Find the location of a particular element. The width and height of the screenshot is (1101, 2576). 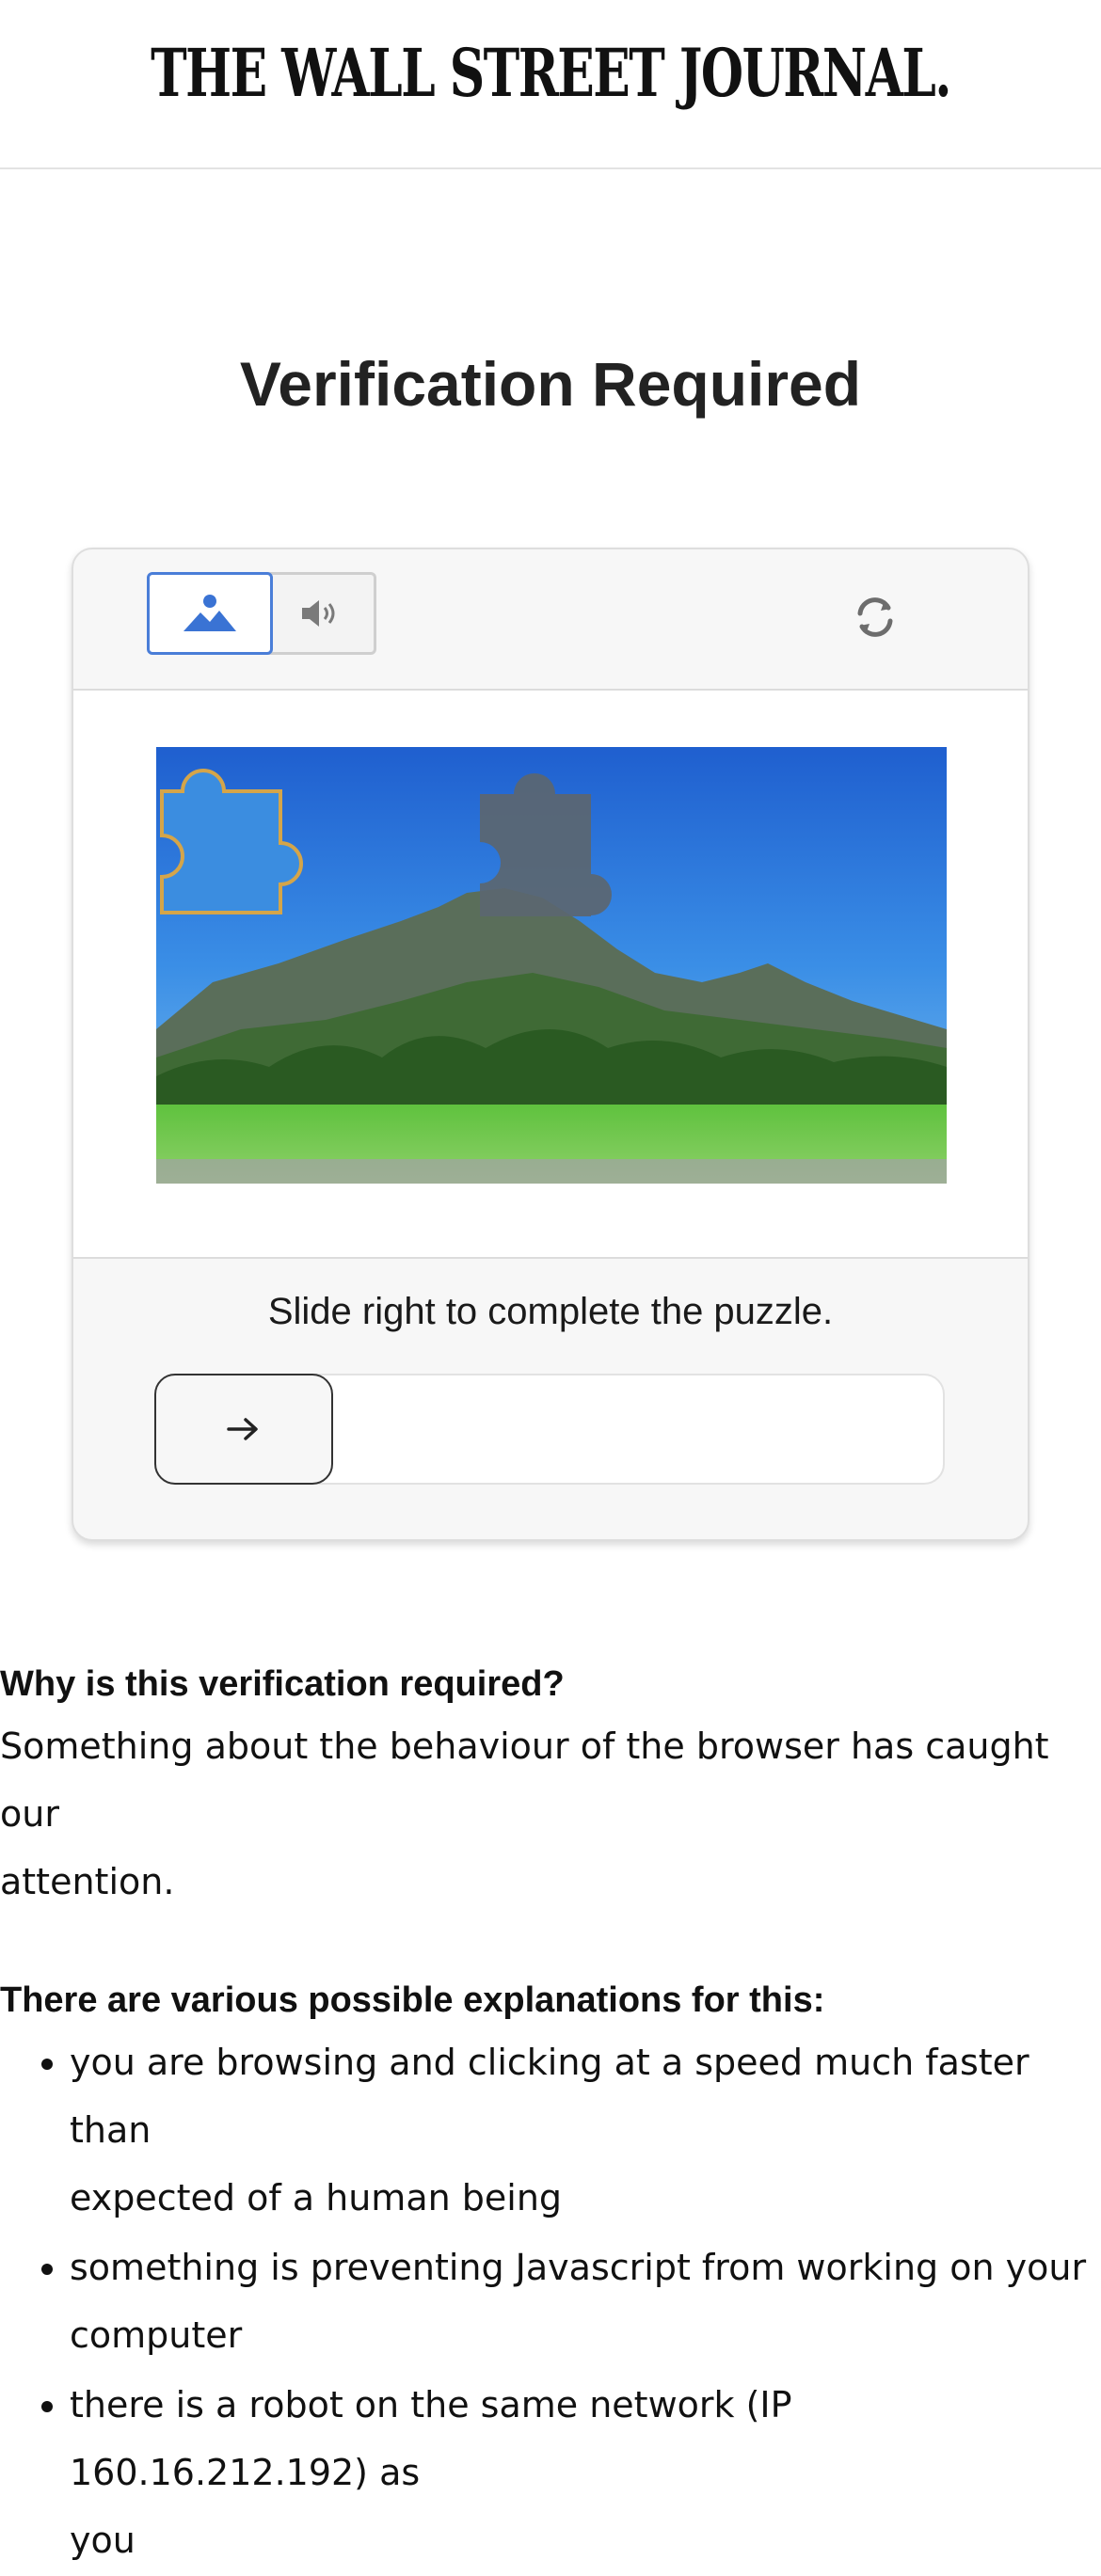

image-mode-button is located at coordinates (210, 613).